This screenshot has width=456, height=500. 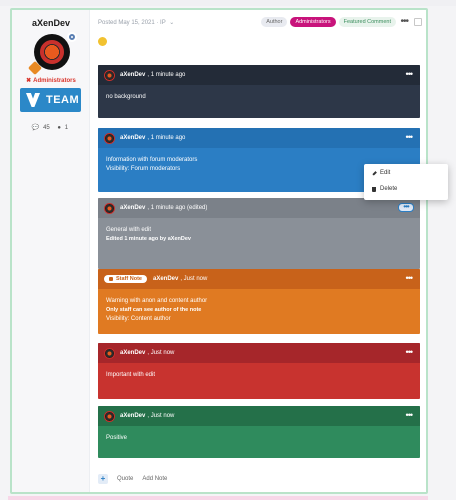 What do you see at coordinates (42, 128) in the screenshot?
I see `posts-count: 💬 45` at bounding box center [42, 128].